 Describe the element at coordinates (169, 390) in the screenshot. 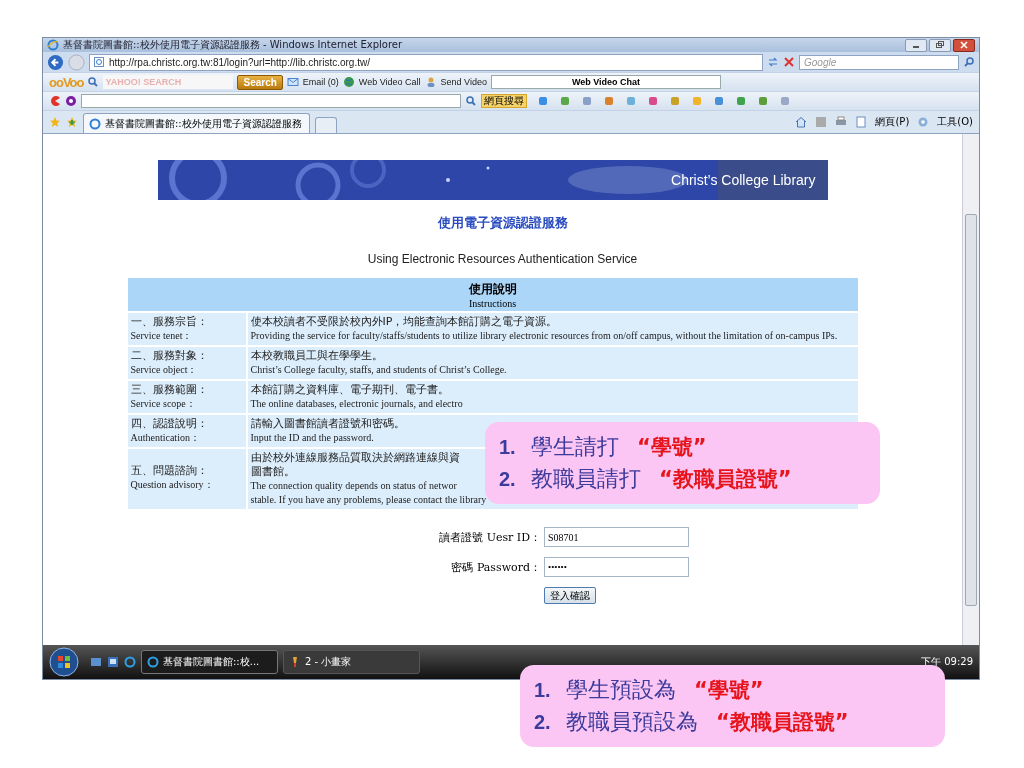

I see `label-text: 三、服務範圍：` at that location.